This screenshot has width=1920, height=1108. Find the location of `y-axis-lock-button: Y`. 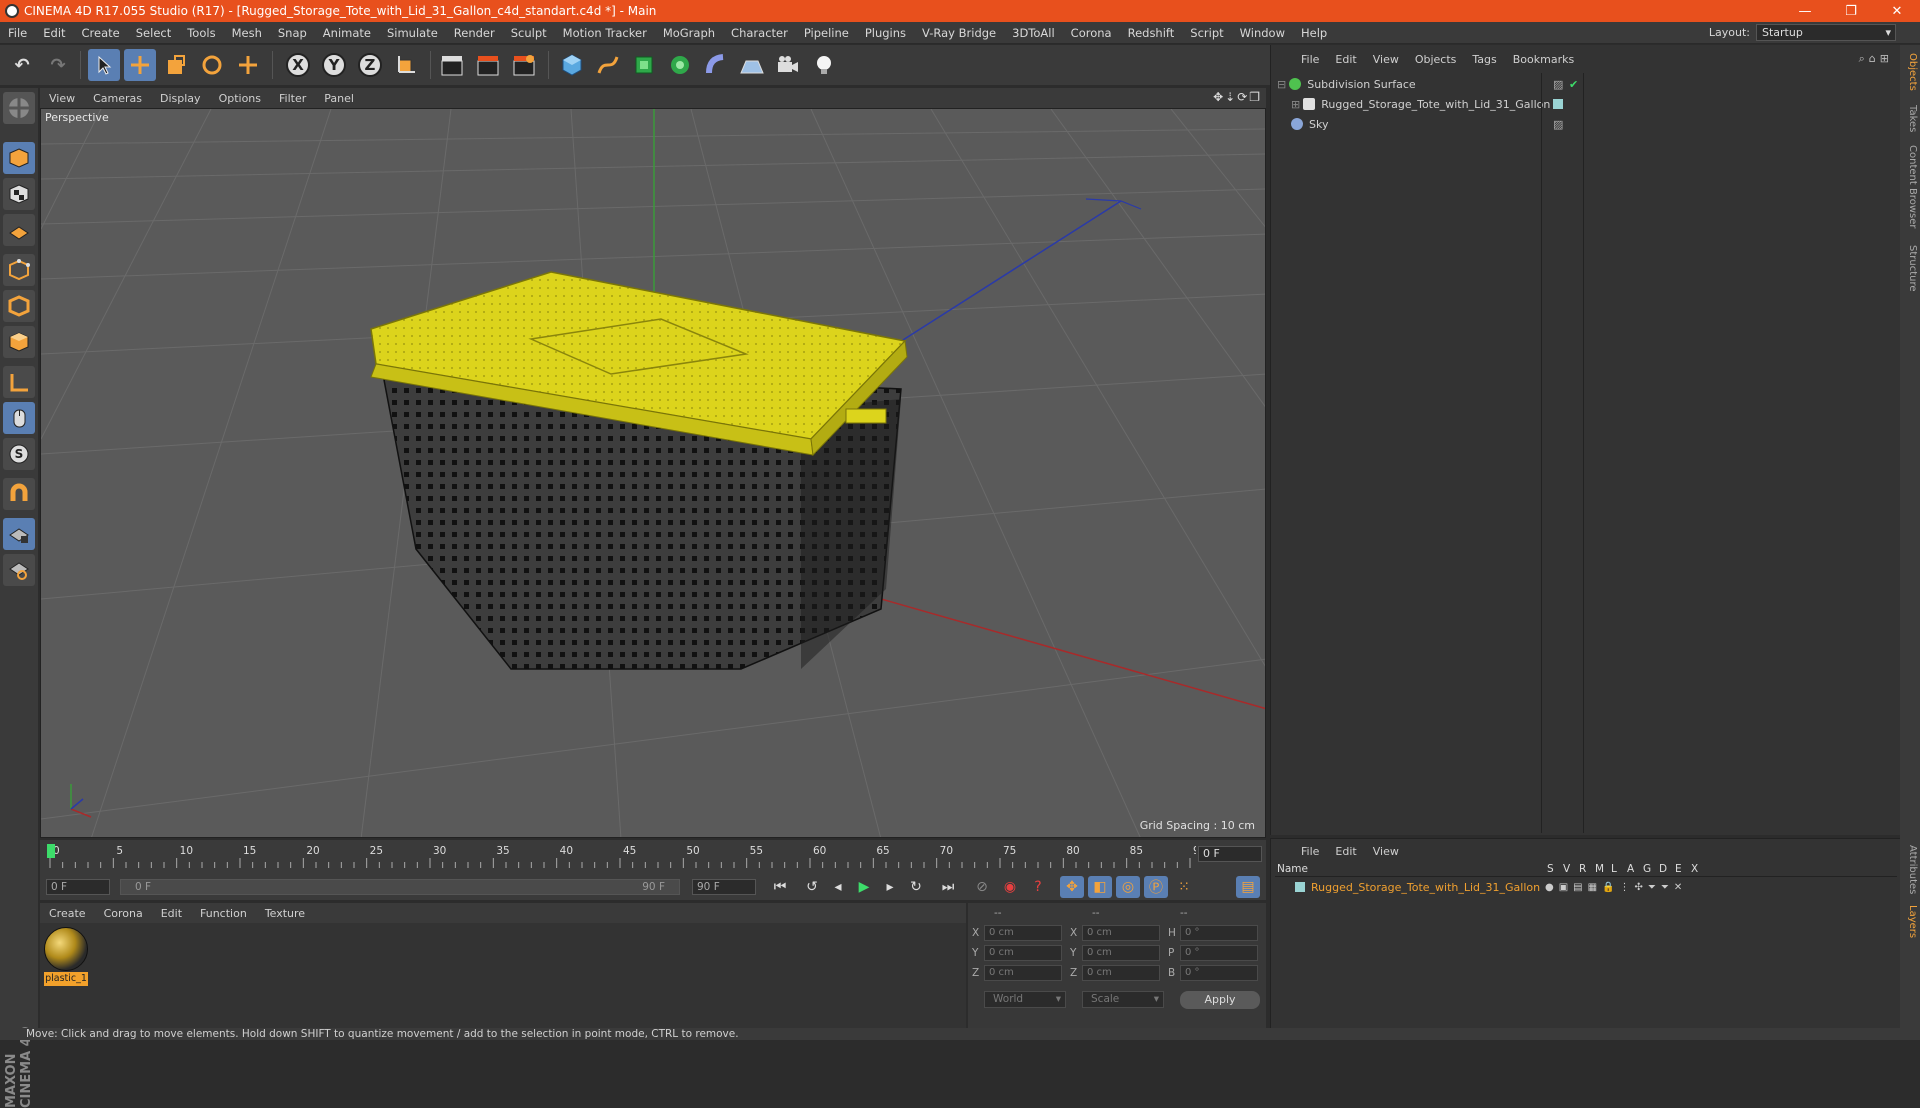

y-axis-lock-button: Y is located at coordinates (334, 65).